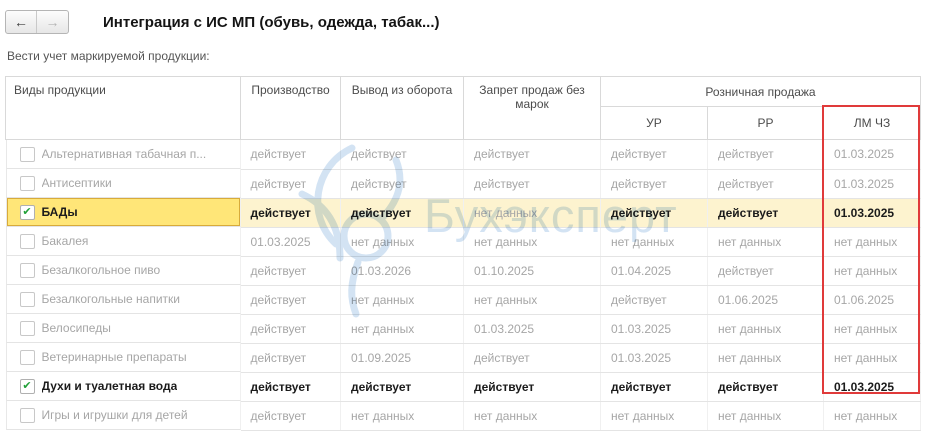  What do you see at coordinates (654, 123) in the screenshot?
I see `col-header-ur: УР` at bounding box center [654, 123].